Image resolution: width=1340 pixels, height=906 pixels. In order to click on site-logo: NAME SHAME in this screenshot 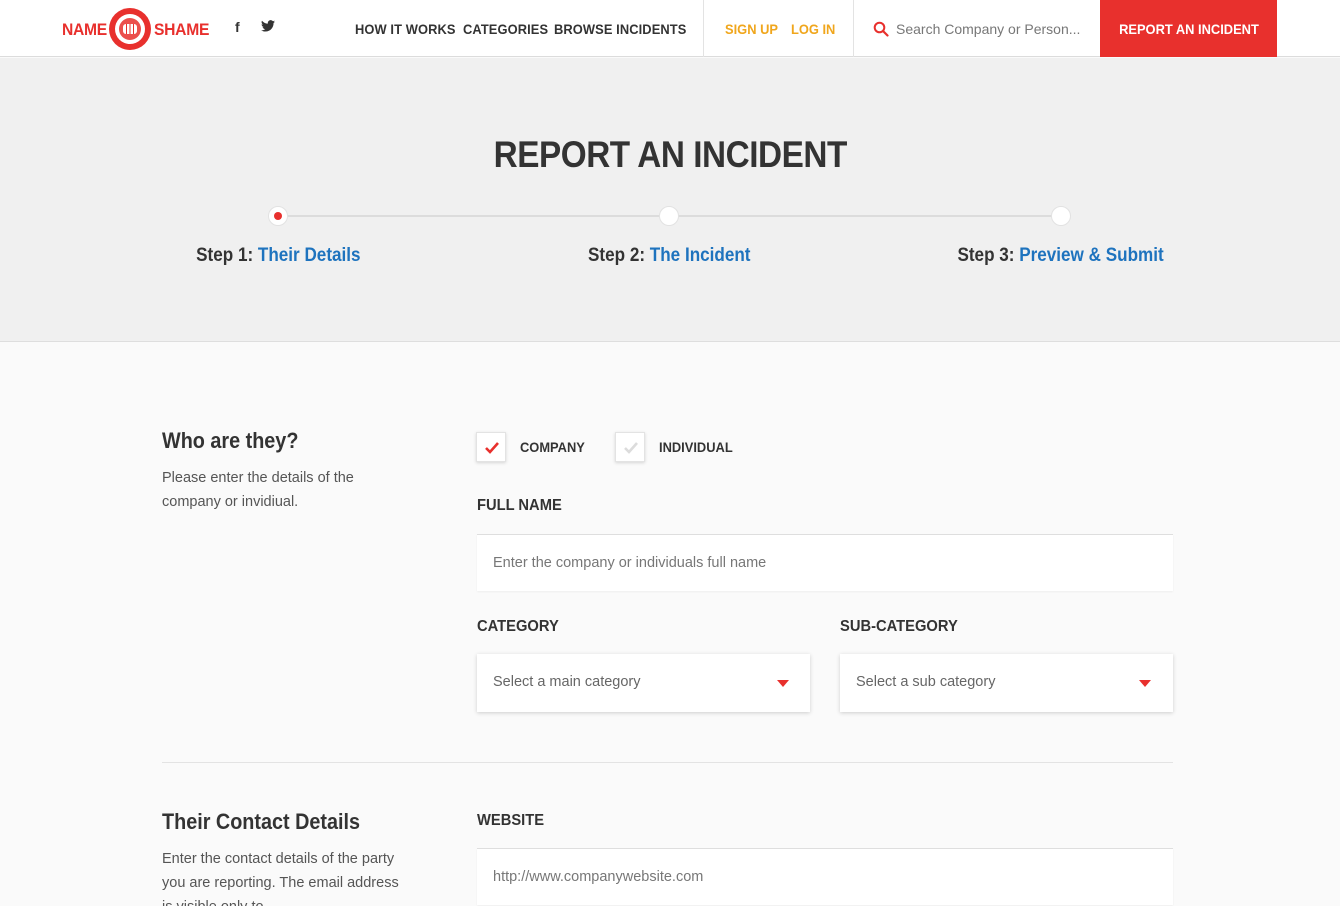, I will do `click(137, 29)`.